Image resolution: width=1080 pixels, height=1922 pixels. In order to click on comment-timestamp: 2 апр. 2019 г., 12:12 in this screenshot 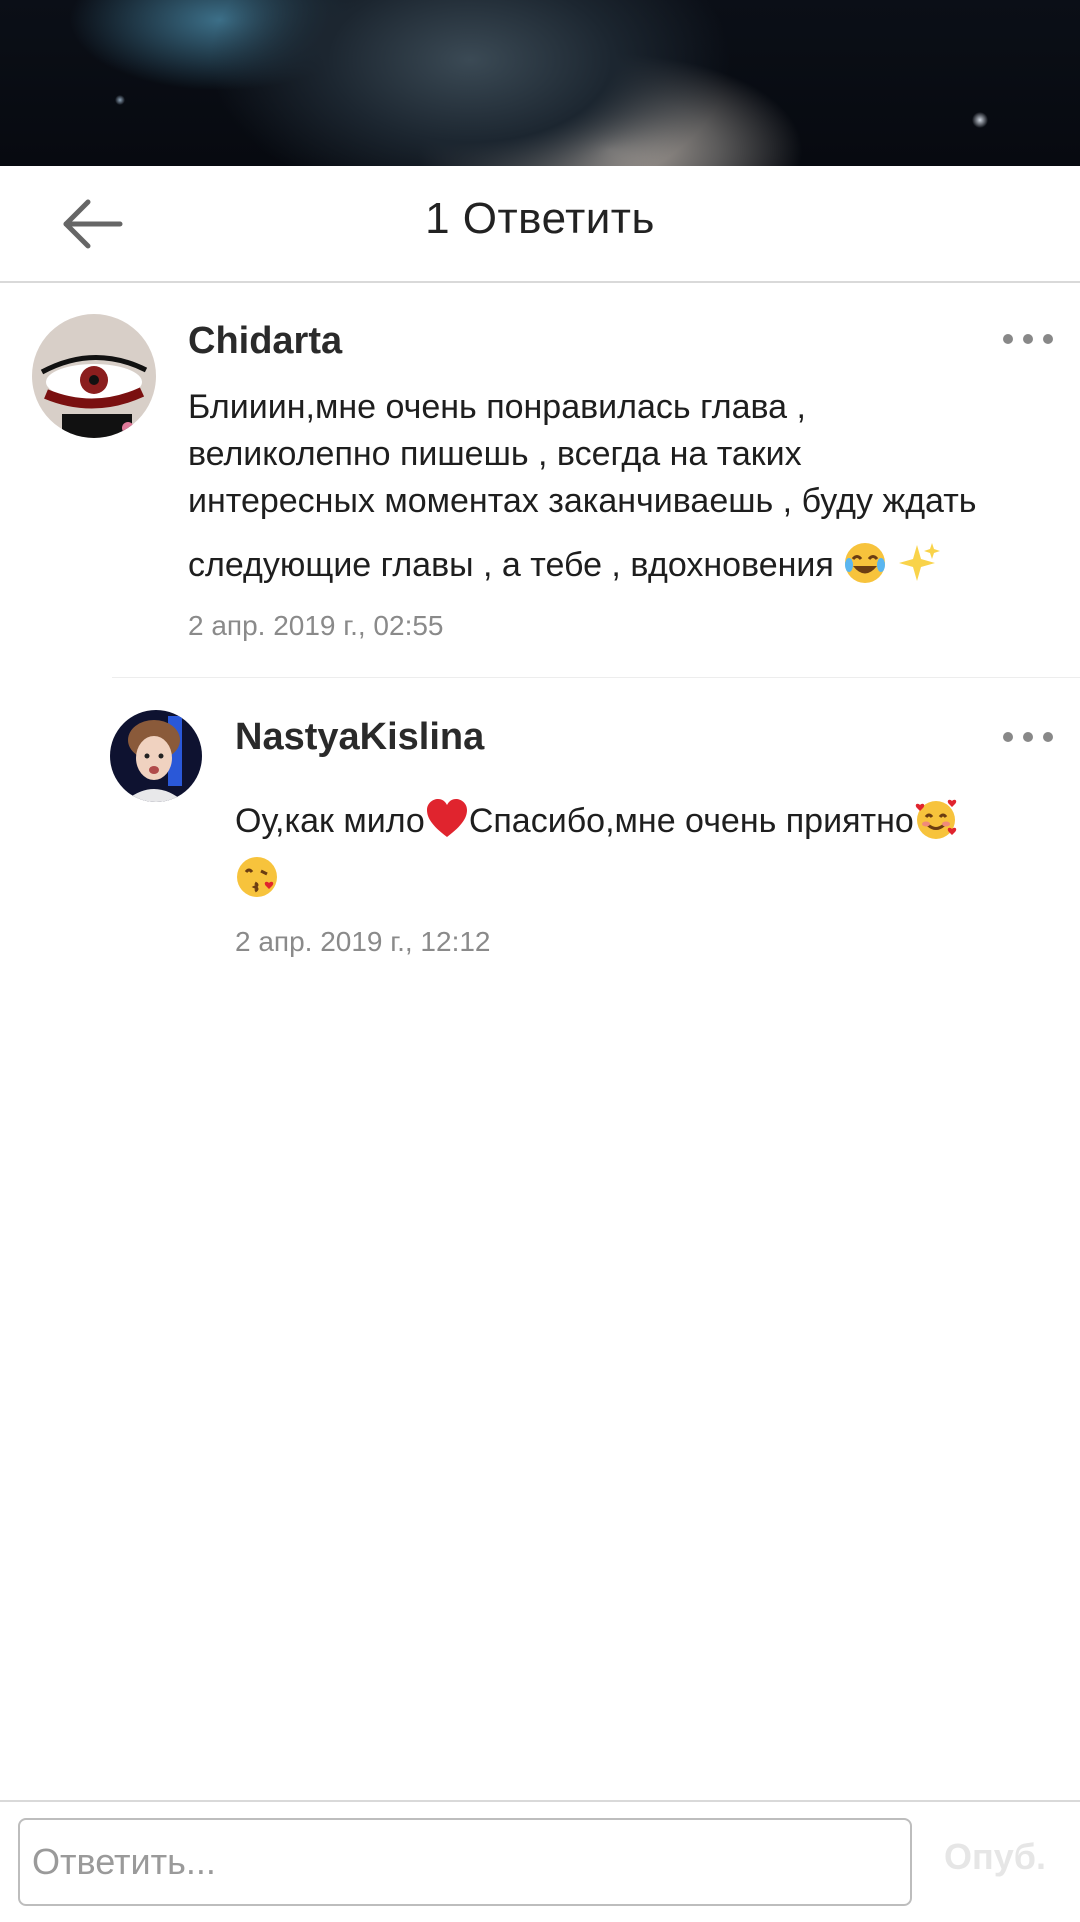, I will do `click(363, 941)`.